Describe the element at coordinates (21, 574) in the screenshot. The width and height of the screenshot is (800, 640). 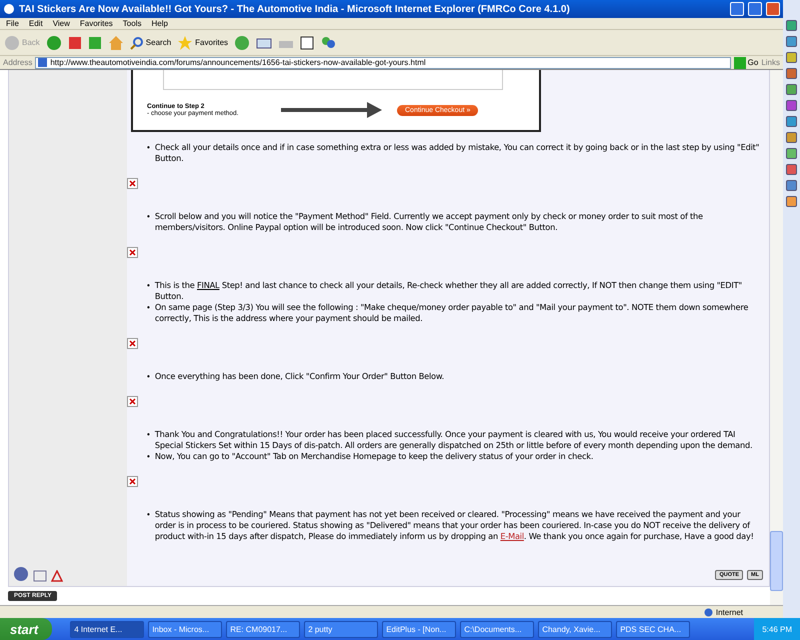
I see `online-status-icon` at that location.